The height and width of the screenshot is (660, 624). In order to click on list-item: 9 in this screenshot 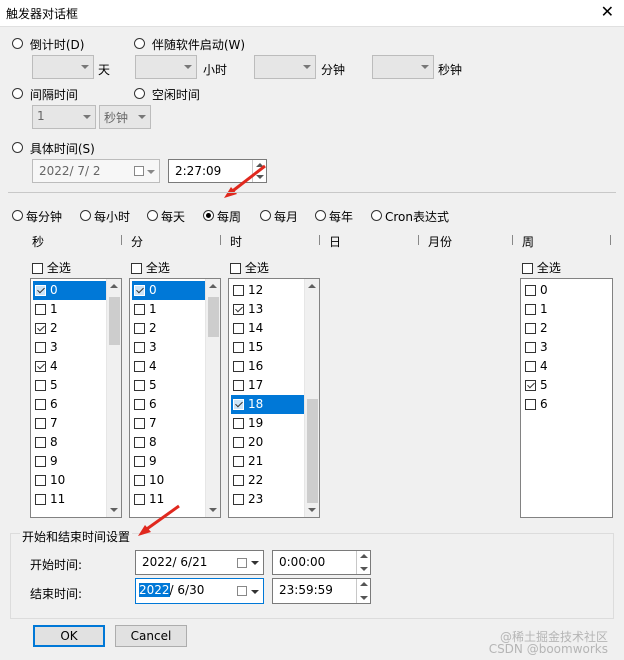, I will do `click(69, 461)`.